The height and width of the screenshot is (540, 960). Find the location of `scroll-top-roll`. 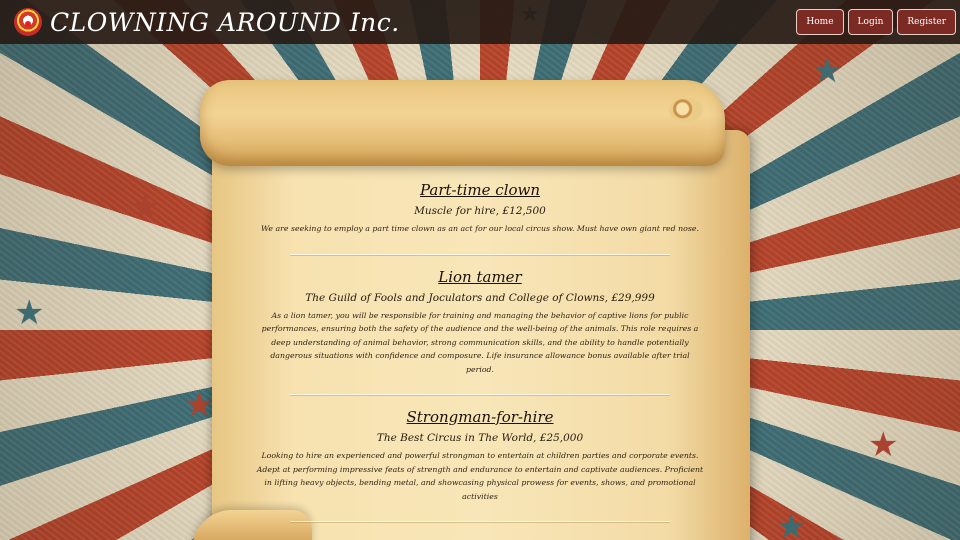

scroll-top-roll is located at coordinates (462, 123).